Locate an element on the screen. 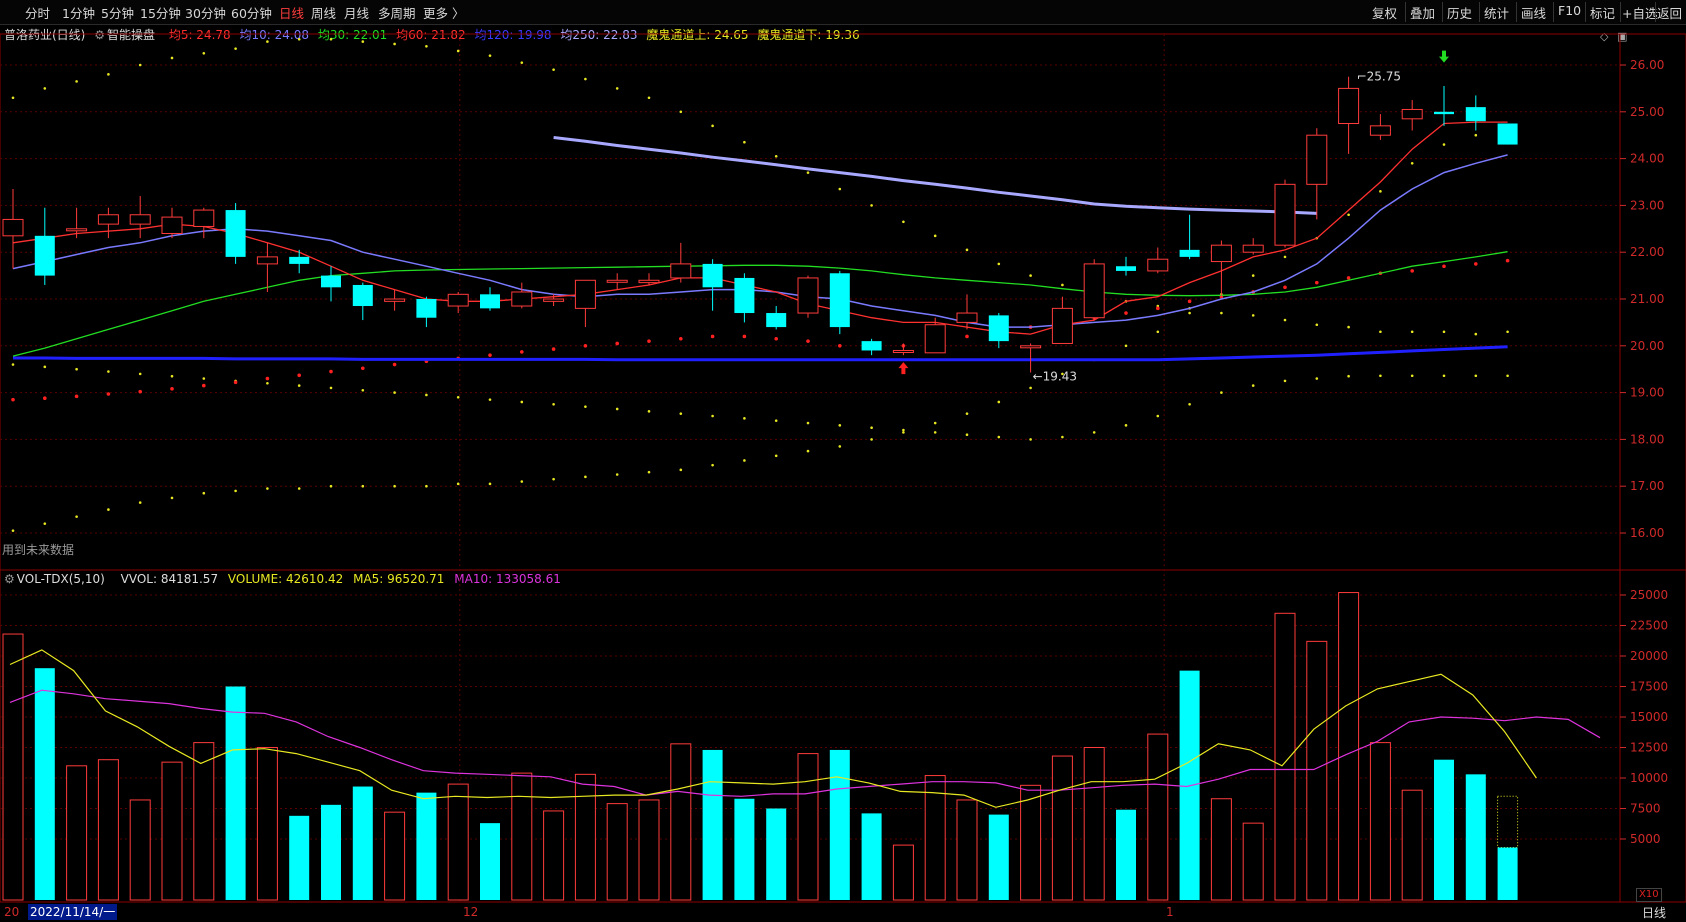 This screenshot has width=1686, height=922. zoom-x10-badge: X10 is located at coordinates (1649, 895).